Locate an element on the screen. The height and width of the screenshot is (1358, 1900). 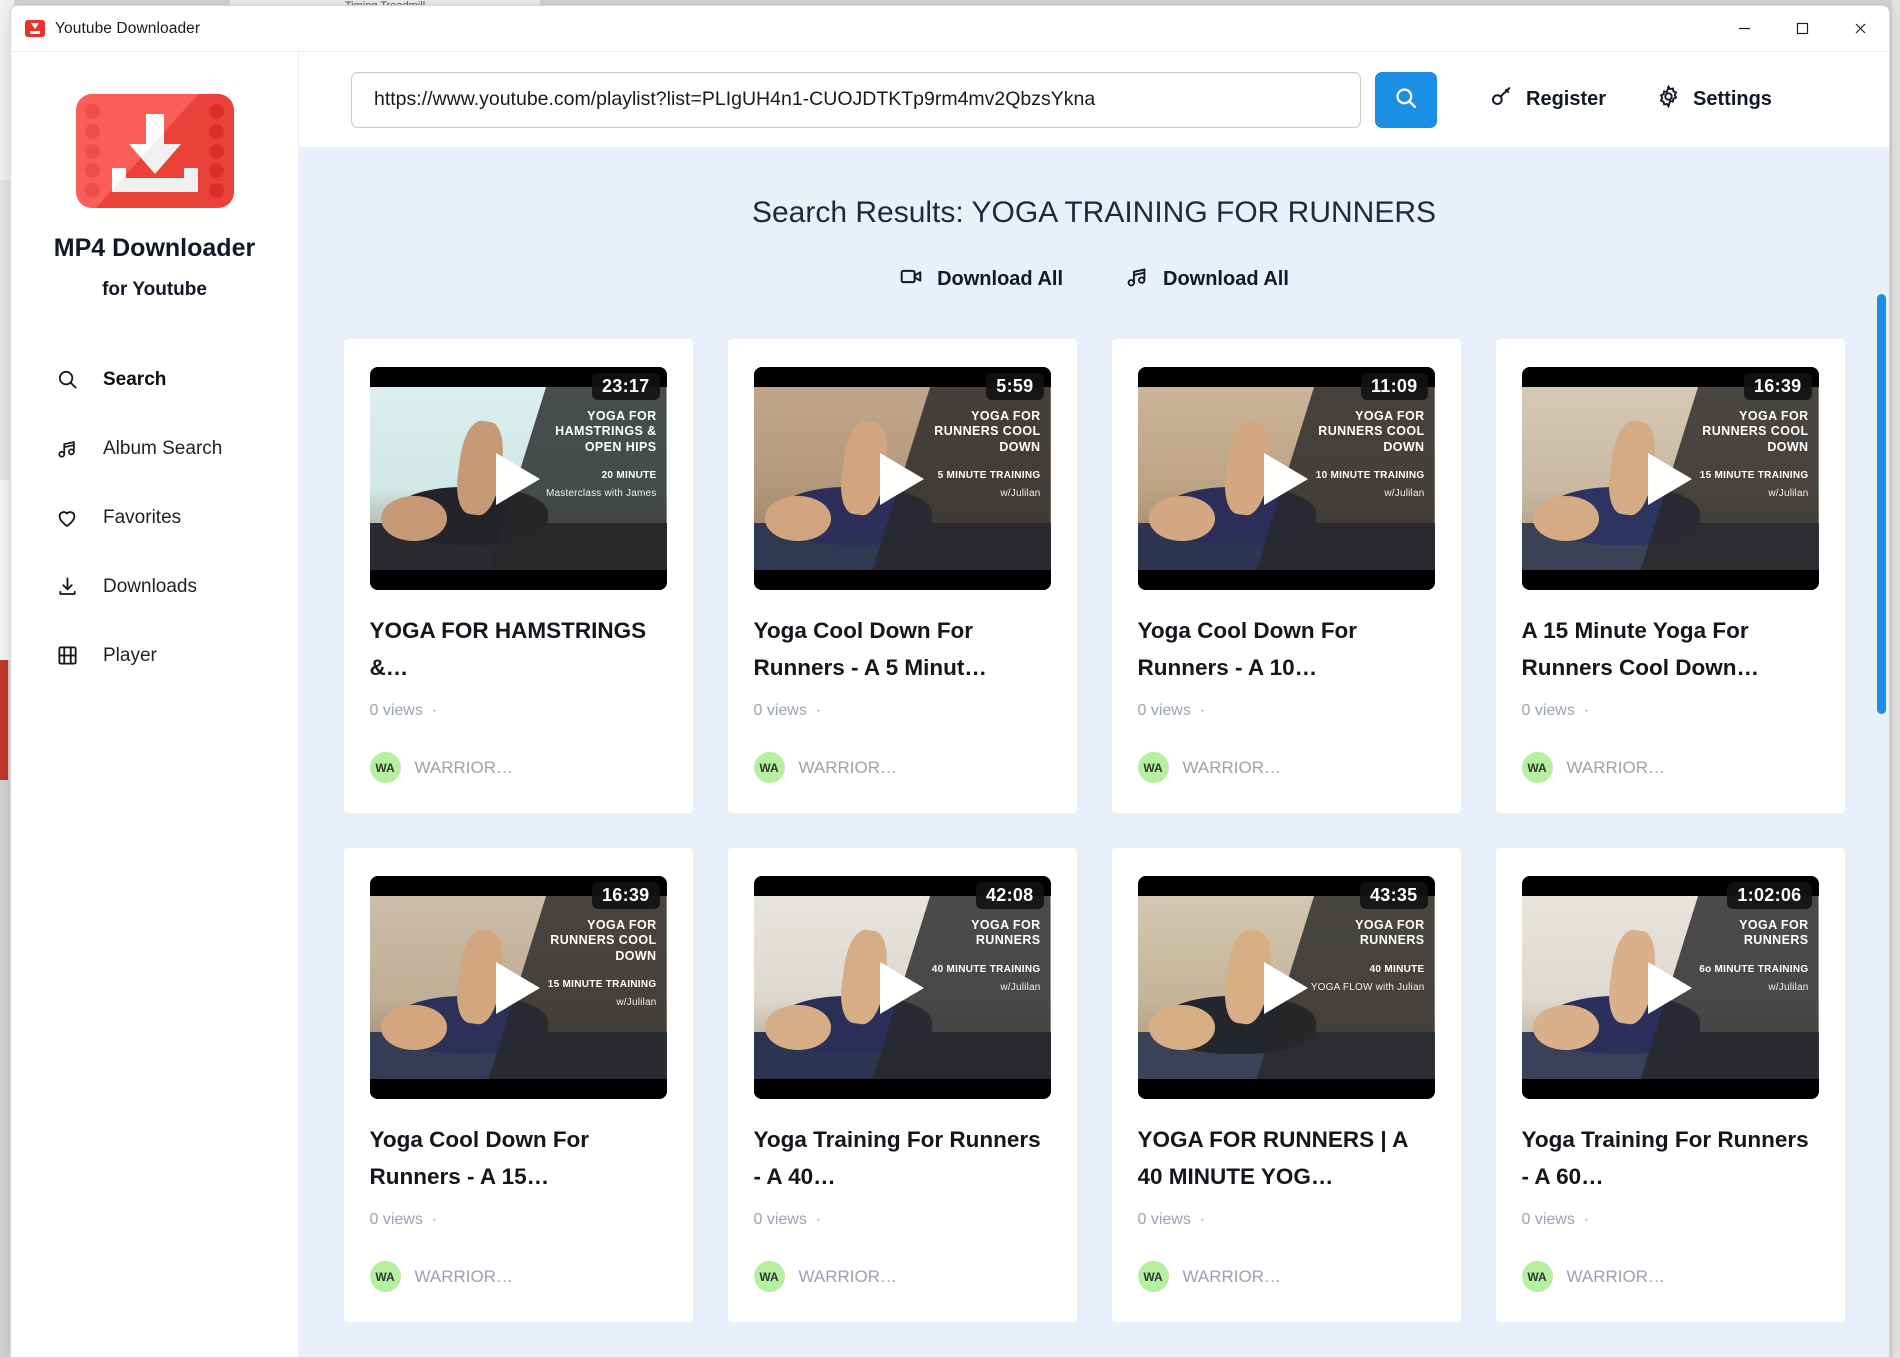
sidebar-item-label: Album Search is located at coordinates (163, 448).